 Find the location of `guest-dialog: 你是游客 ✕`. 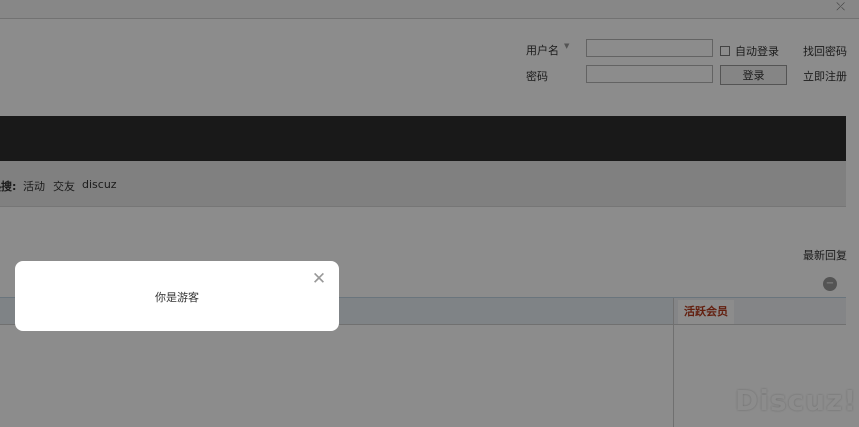

guest-dialog: 你是游客 ✕ is located at coordinates (177, 296).